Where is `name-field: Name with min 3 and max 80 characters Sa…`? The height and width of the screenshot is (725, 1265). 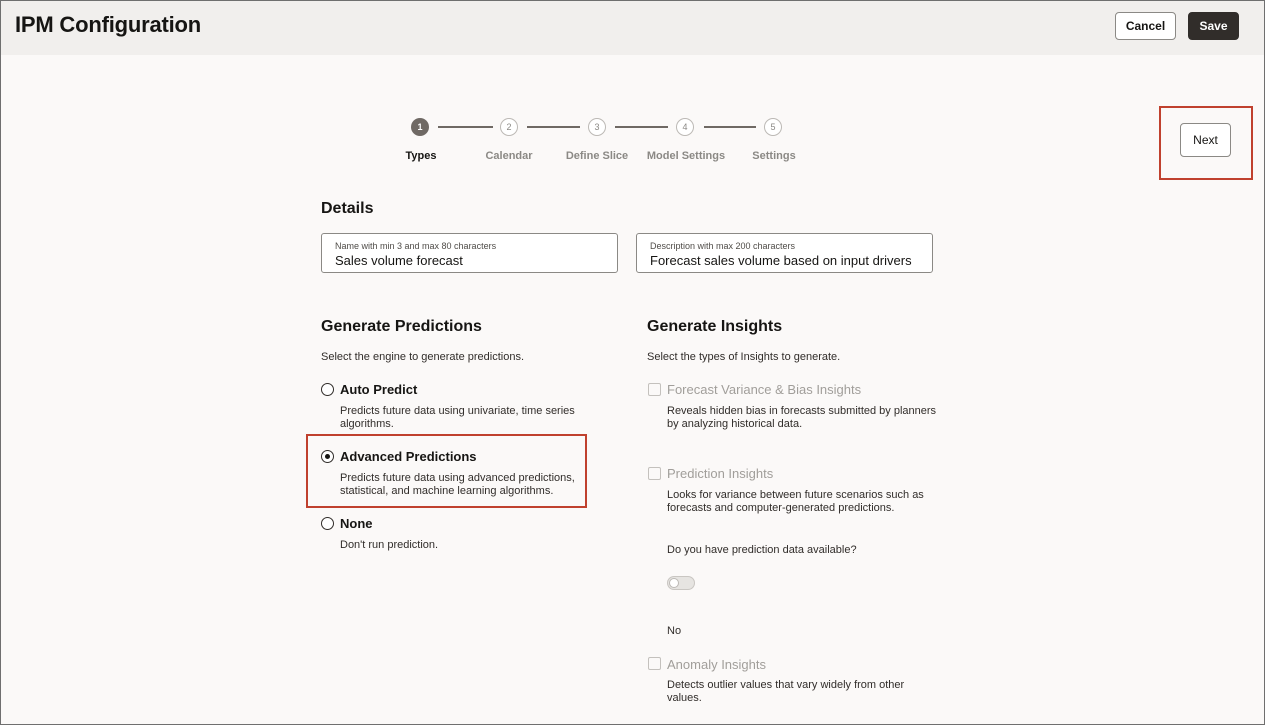
name-field: Name with min 3 and max 80 characters Sa… is located at coordinates (469, 253).